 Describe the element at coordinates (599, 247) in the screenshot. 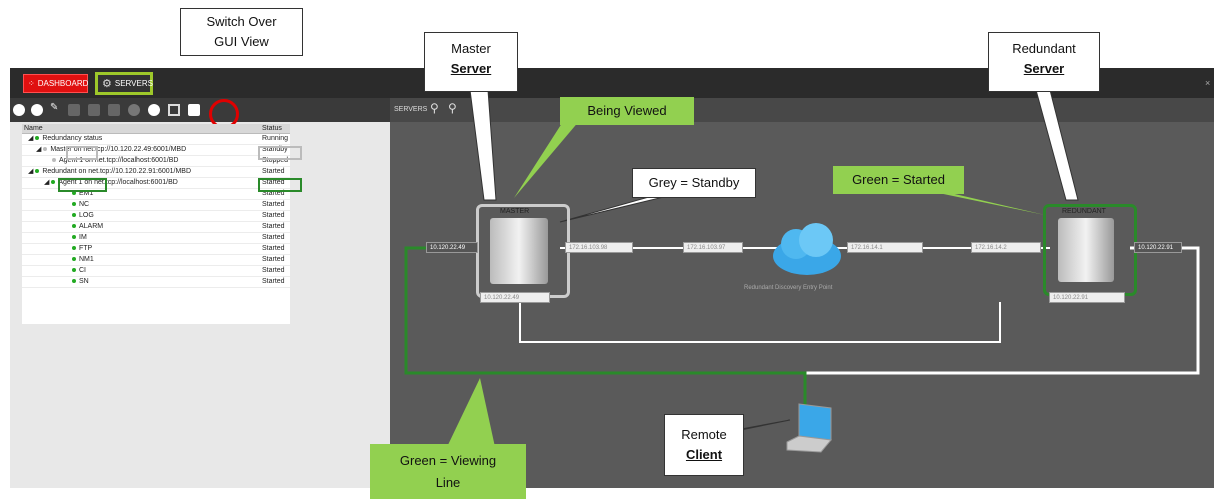

I see `ip-master-right: 172.16.103.98` at that location.